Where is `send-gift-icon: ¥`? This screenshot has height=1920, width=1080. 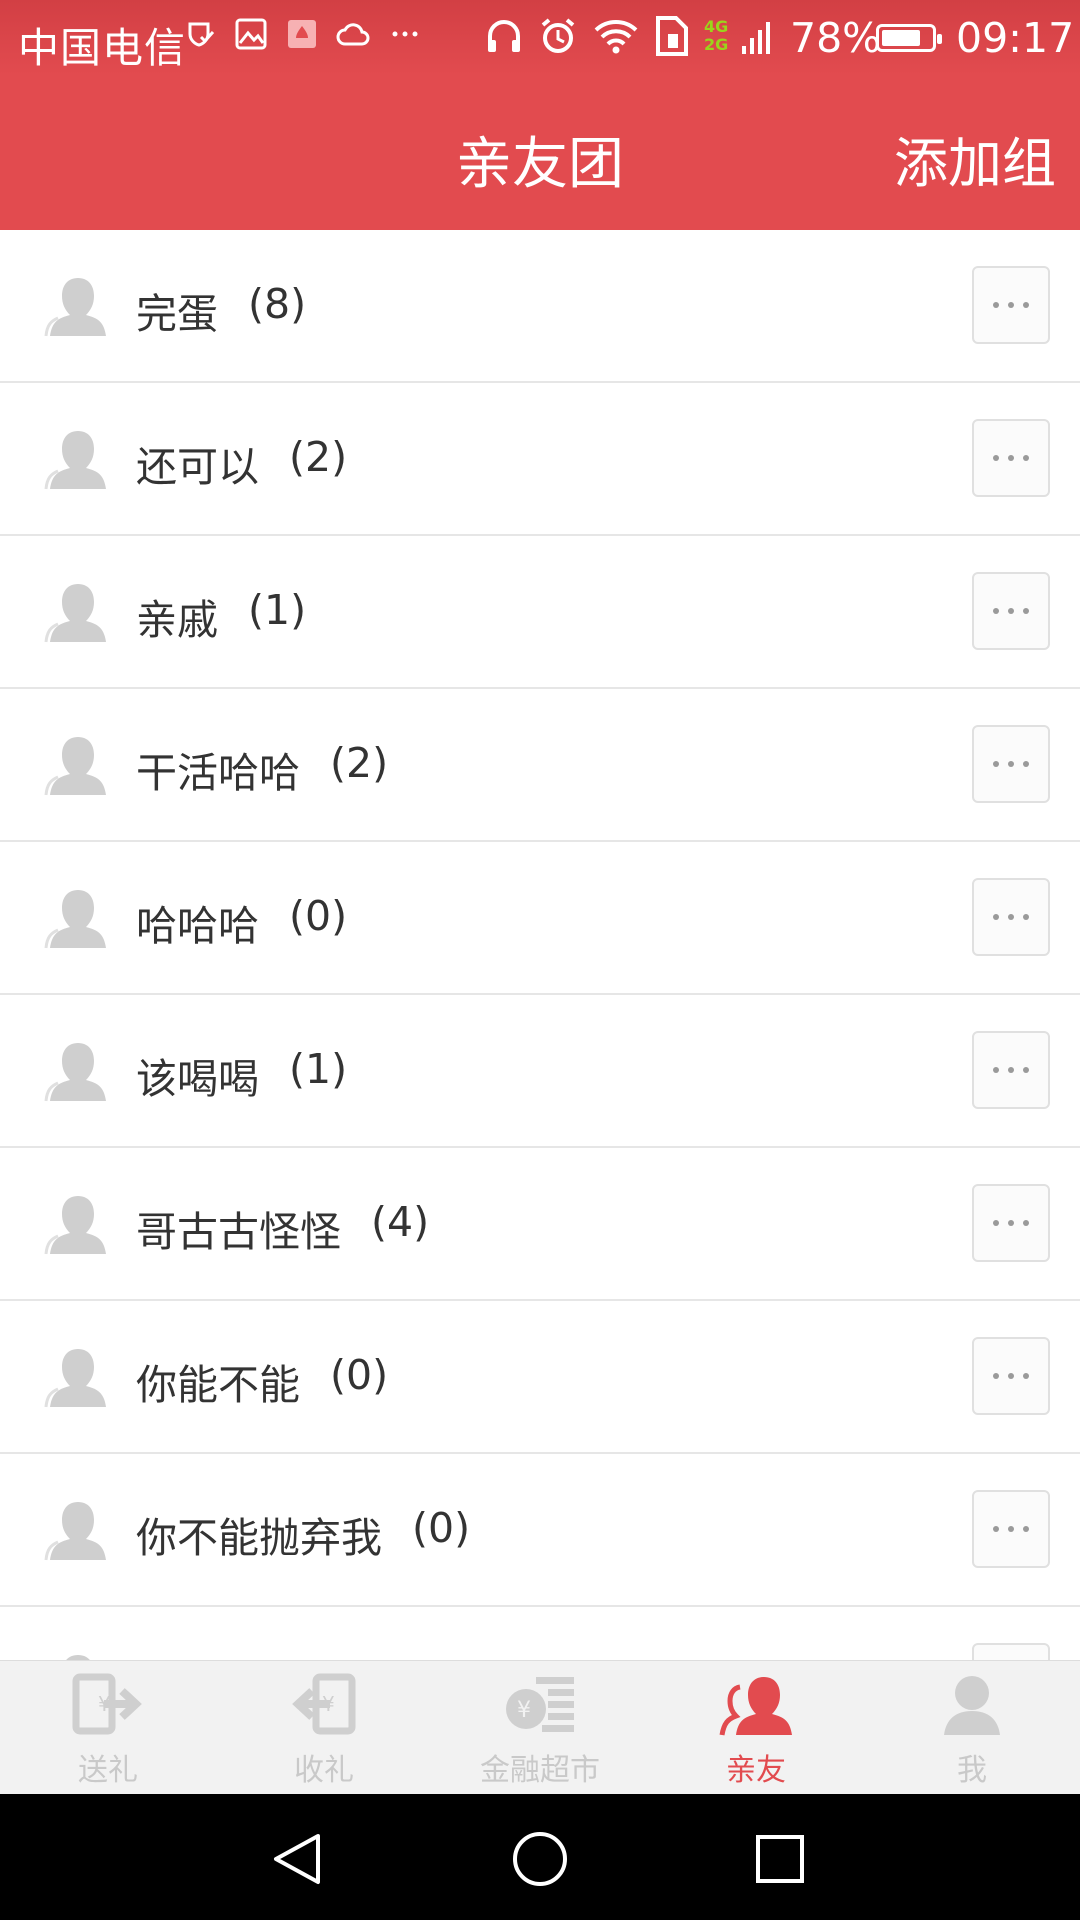
send-gift-icon: ¥ is located at coordinates (108, 1704).